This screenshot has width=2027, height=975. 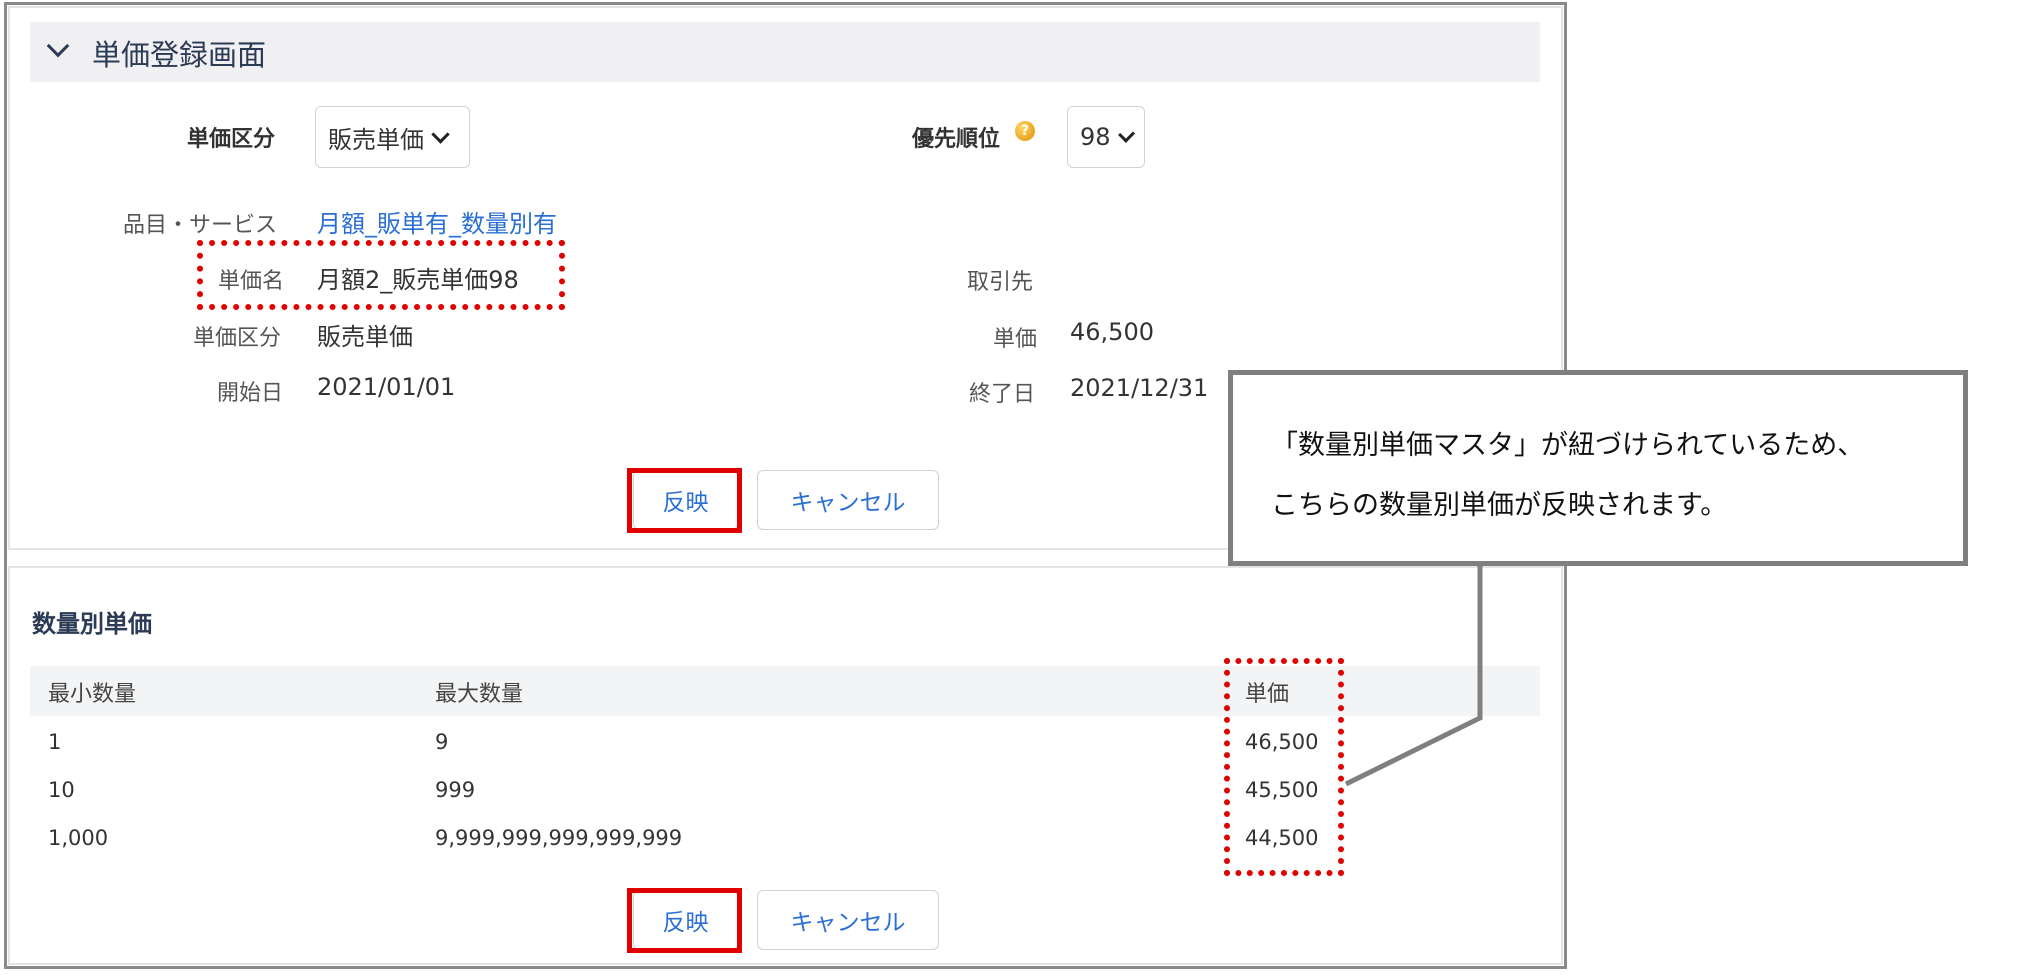 What do you see at coordinates (1000, 282) in the screenshot?
I see `partner-label: 取引先` at bounding box center [1000, 282].